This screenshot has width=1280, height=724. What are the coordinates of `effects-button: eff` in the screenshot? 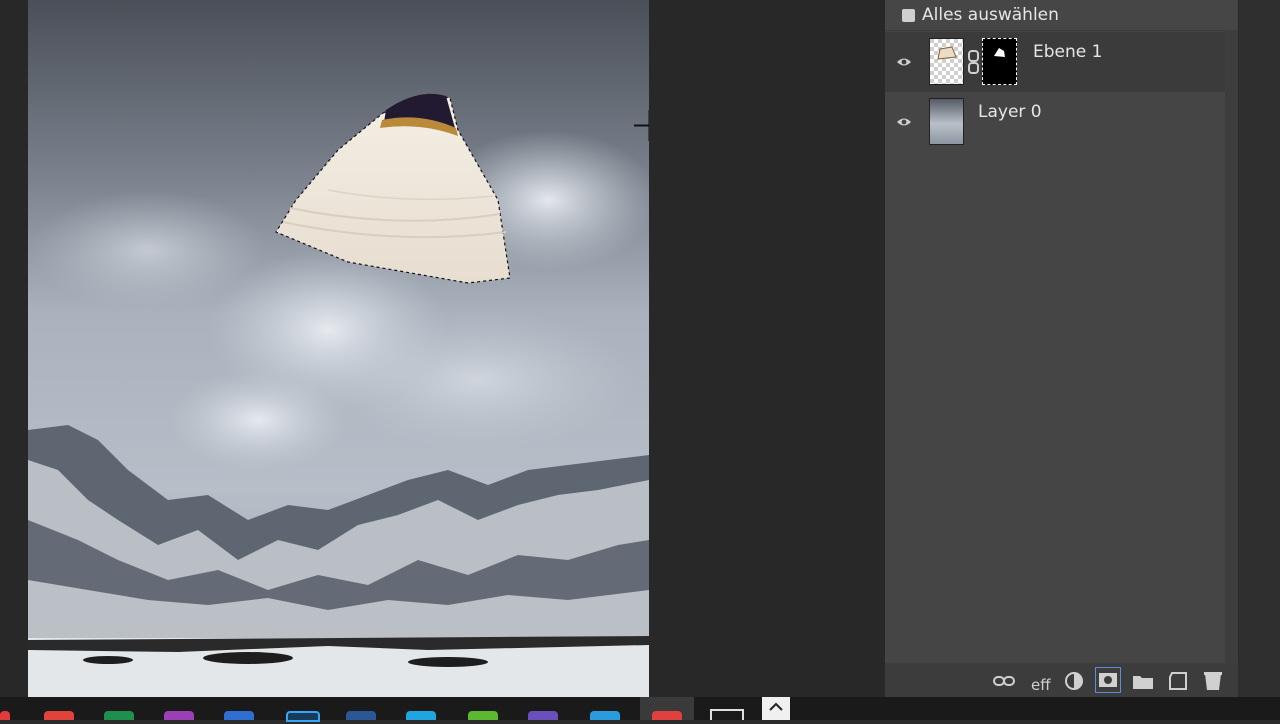 It's located at (1041, 685).